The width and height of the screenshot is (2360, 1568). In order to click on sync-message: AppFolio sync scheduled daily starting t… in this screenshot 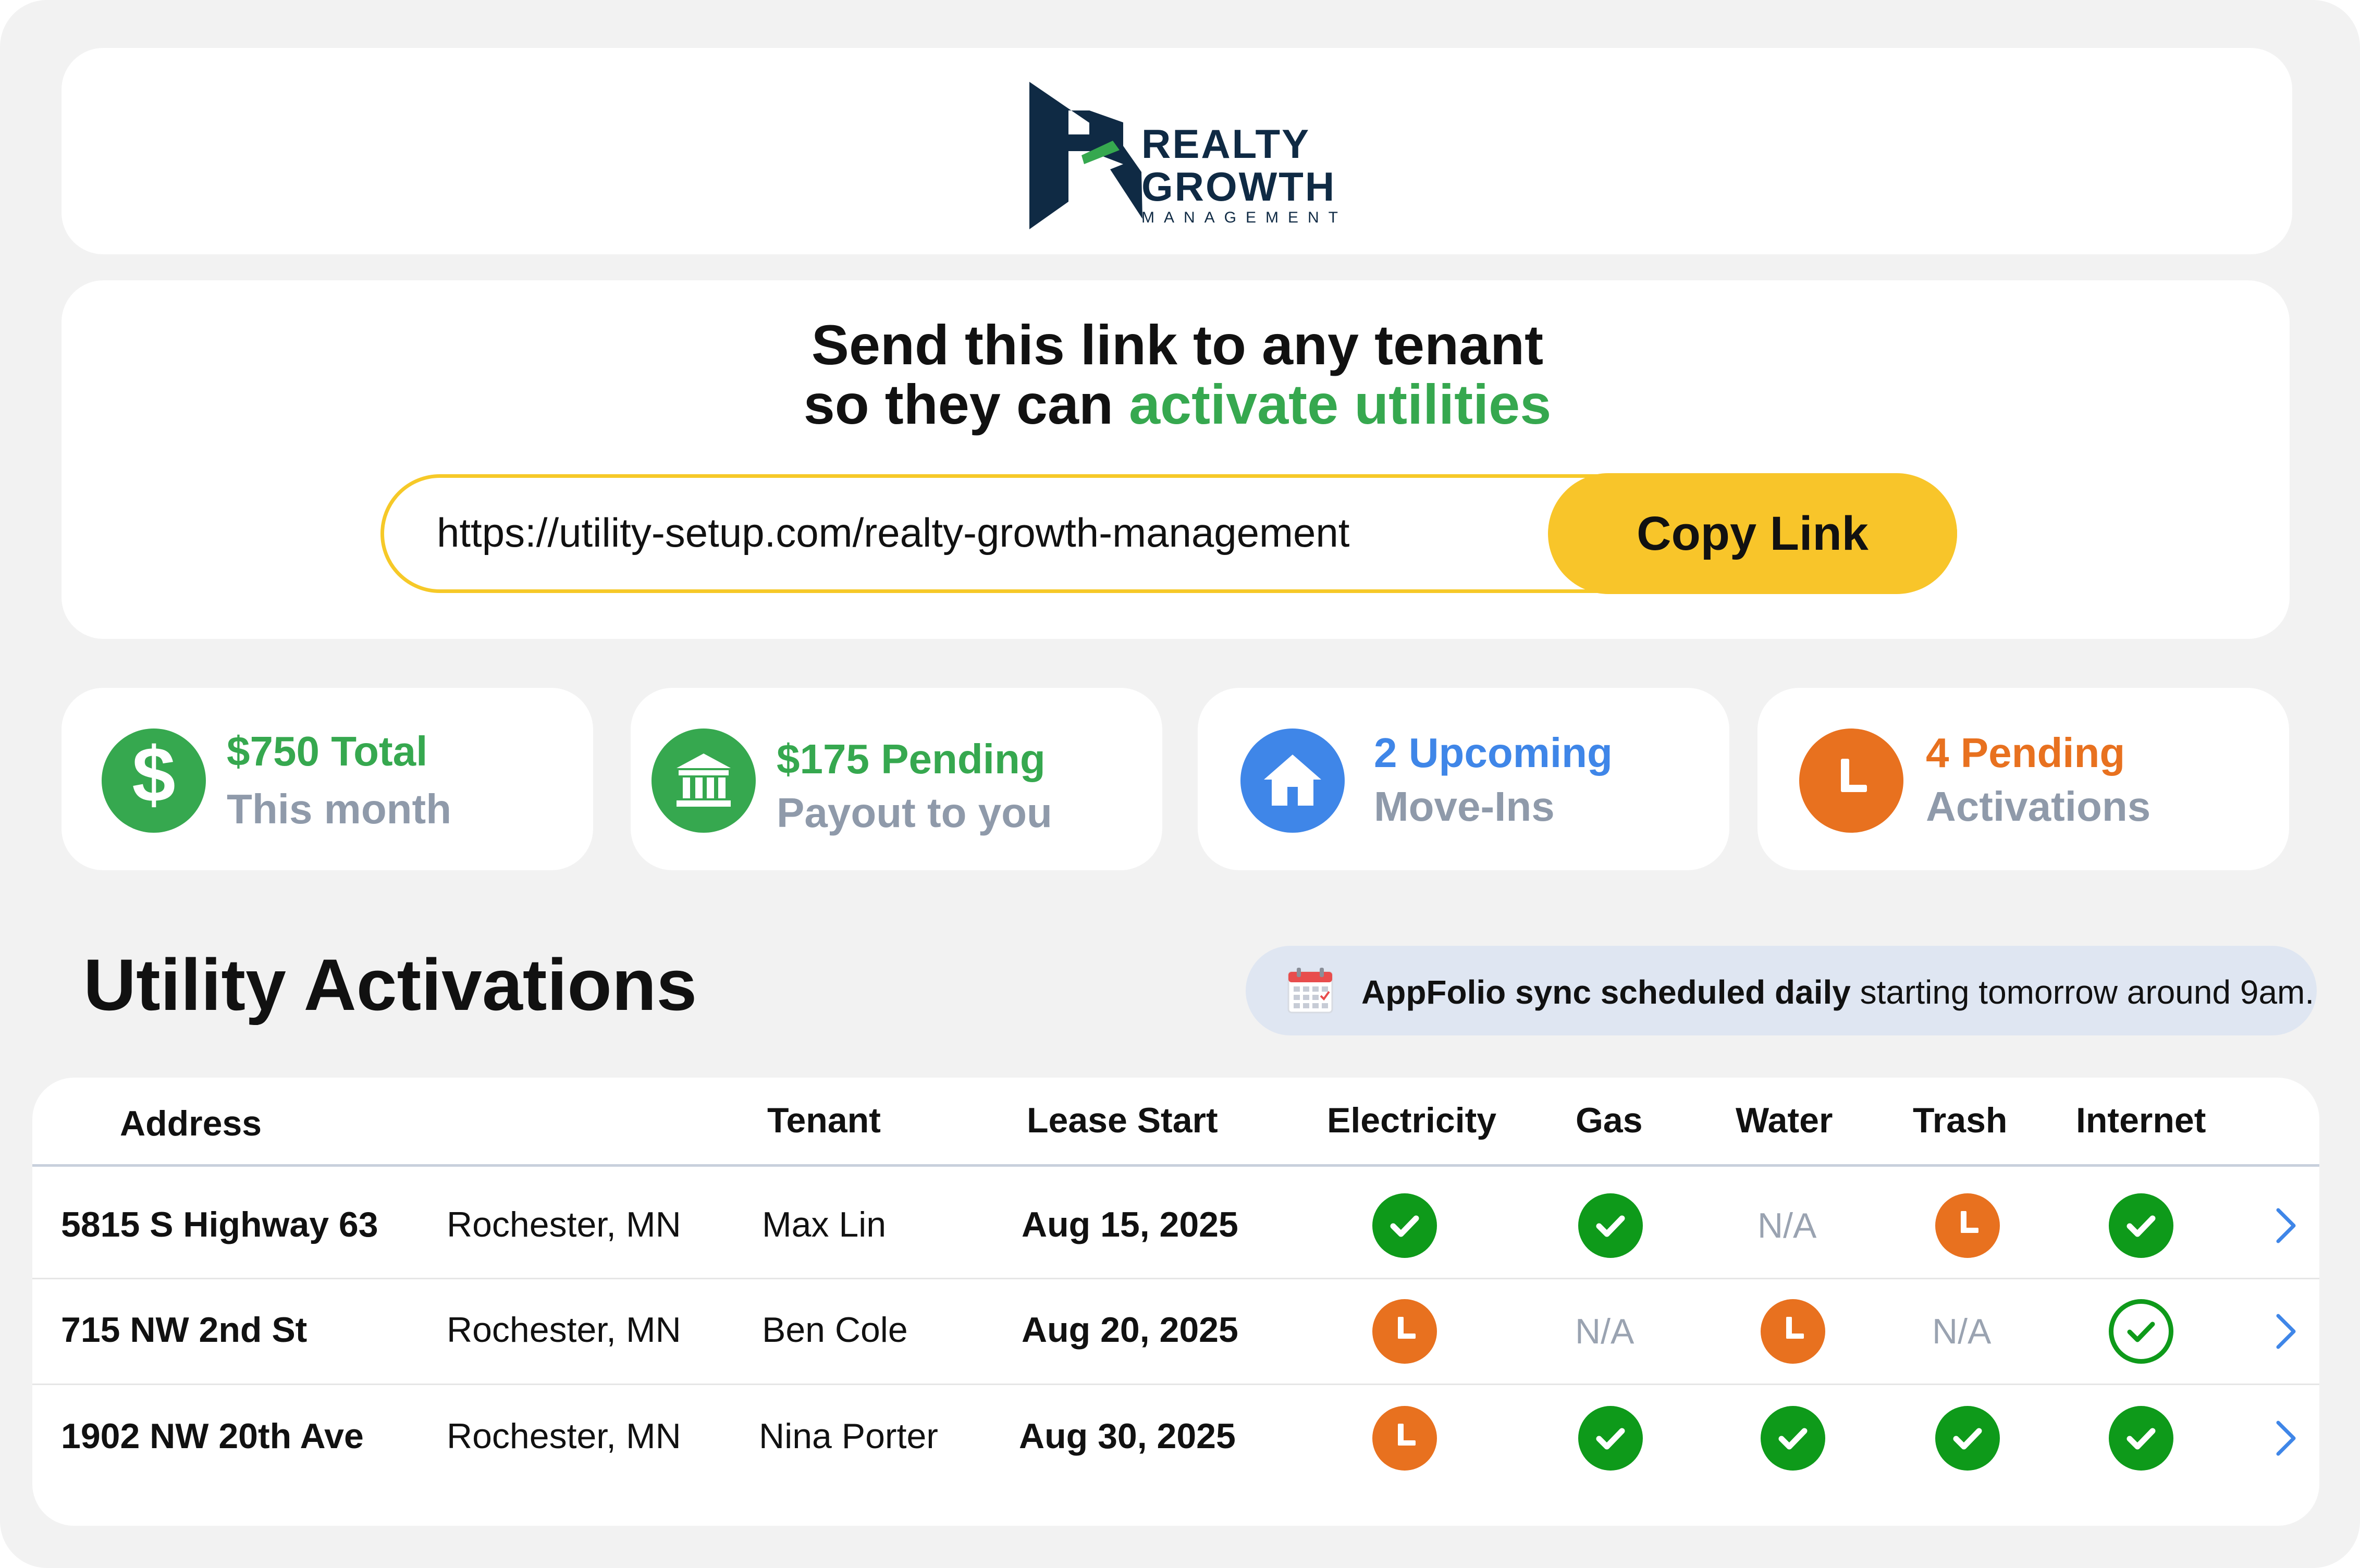, I will do `click(1837, 992)`.